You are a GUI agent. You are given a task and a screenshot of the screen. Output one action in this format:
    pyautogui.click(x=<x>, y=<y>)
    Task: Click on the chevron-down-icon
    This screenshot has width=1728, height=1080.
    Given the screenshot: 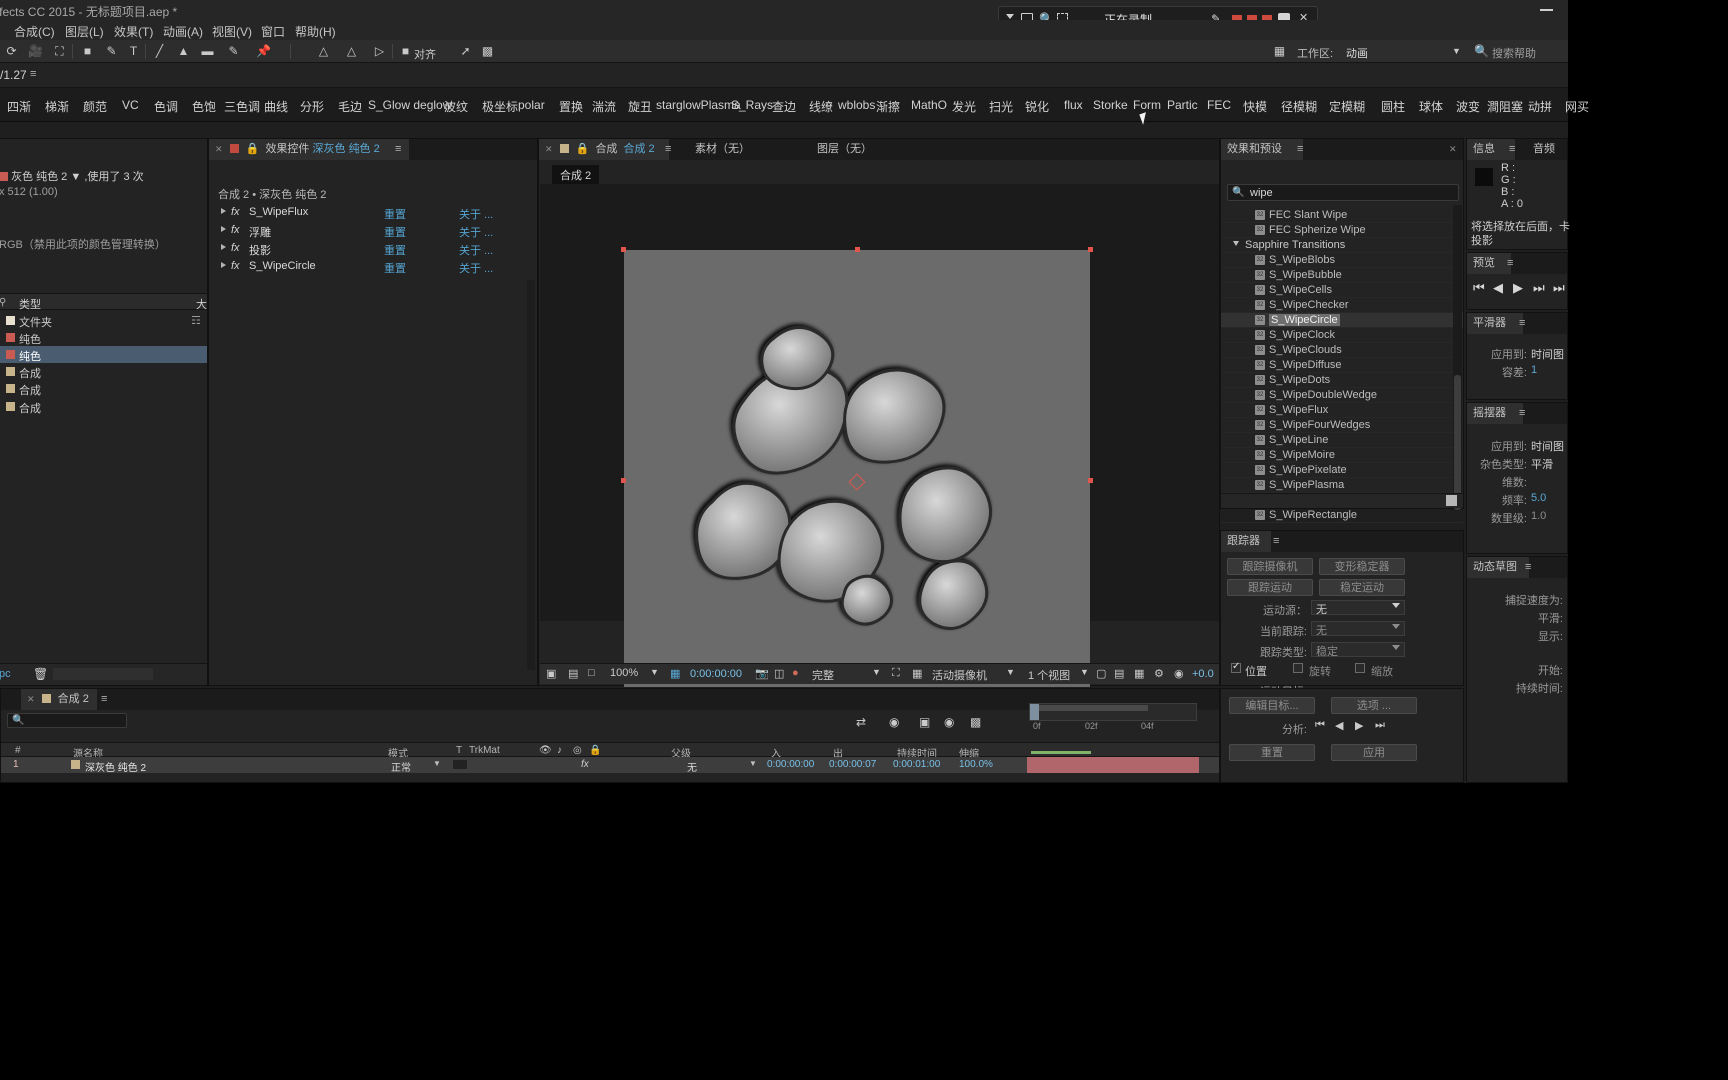 What is the action you would take?
    pyautogui.click(x=1396, y=626)
    